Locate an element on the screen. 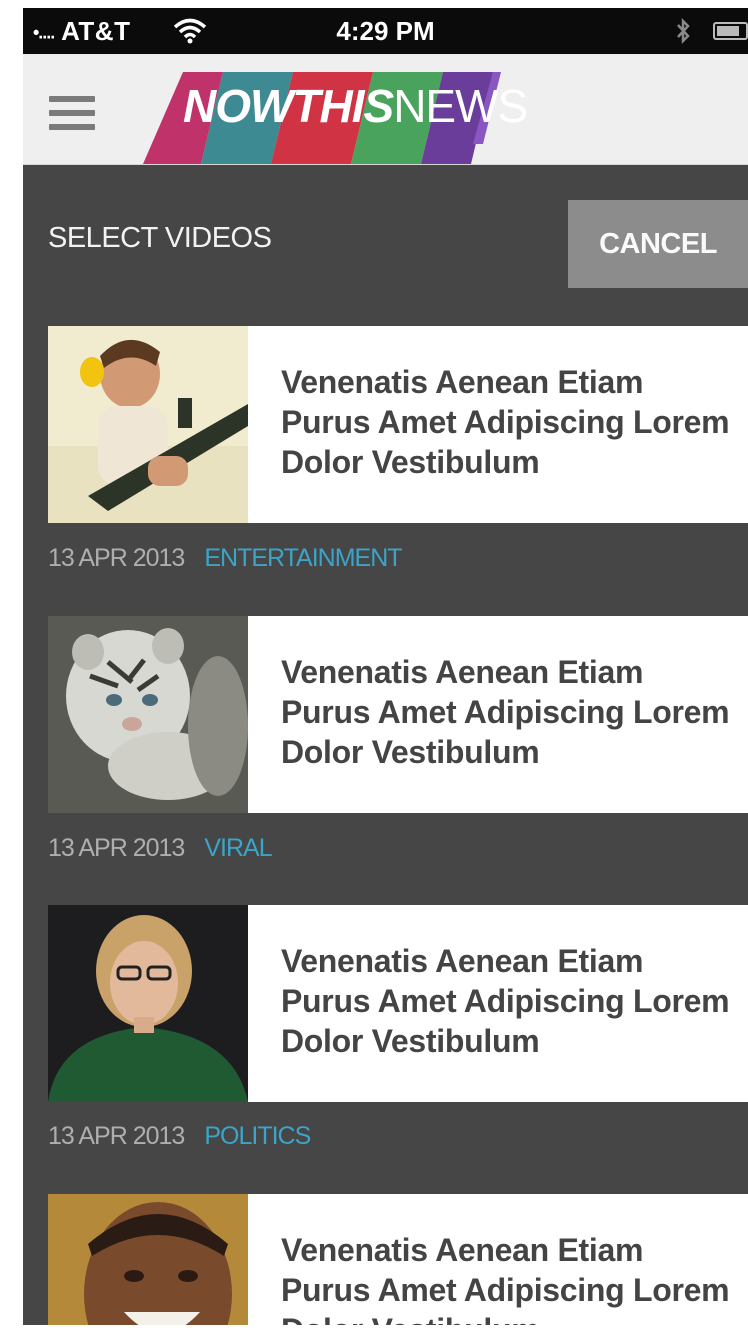 The height and width of the screenshot is (1331, 748). video-category-link: POLITICS is located at coordinates (257, 1136).